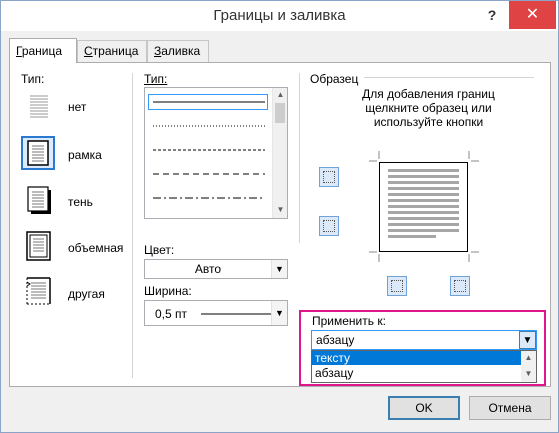  What do you see at coordinates (299, 158) in the screenshot?
I see `column-divider-right` at bounding box center [299, 158].